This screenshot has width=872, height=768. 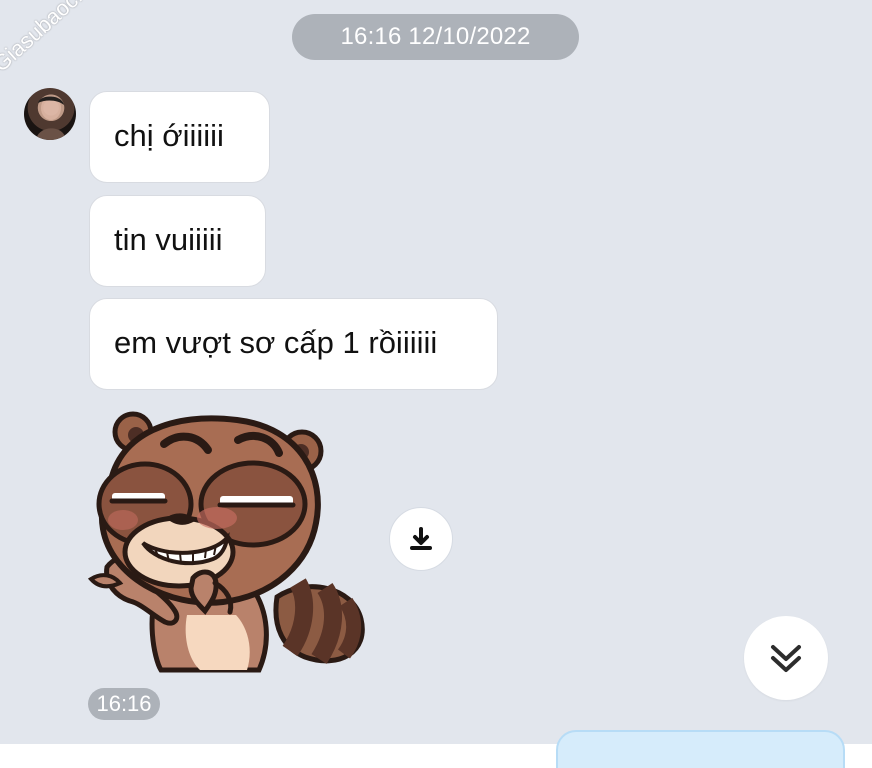 I want to click on download-button, so click(x=421, y=539).